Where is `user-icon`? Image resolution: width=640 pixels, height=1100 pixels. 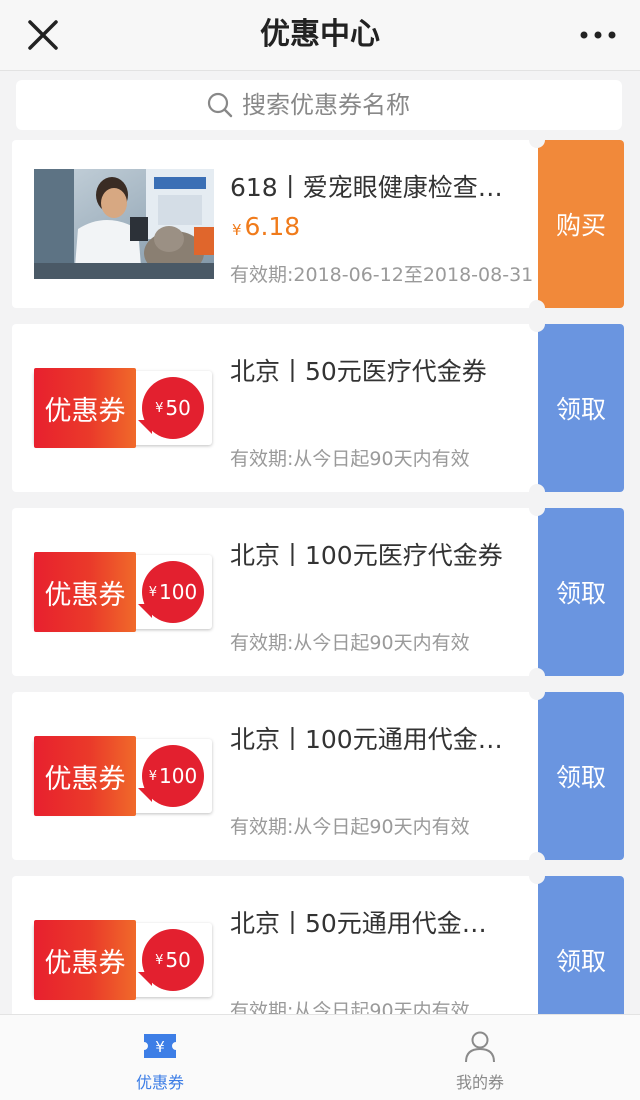
user-icon is located at coordinates (480, 1047).